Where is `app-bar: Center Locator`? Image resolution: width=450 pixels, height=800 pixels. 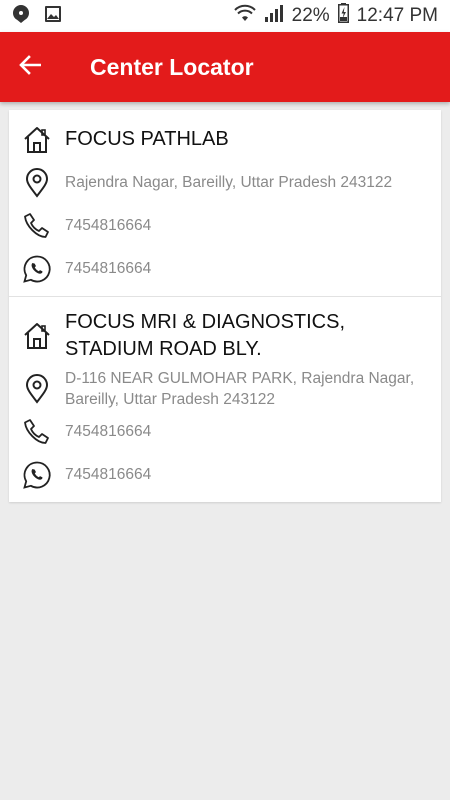 app-bar: Center Locator is located at coordinates (225, 67).